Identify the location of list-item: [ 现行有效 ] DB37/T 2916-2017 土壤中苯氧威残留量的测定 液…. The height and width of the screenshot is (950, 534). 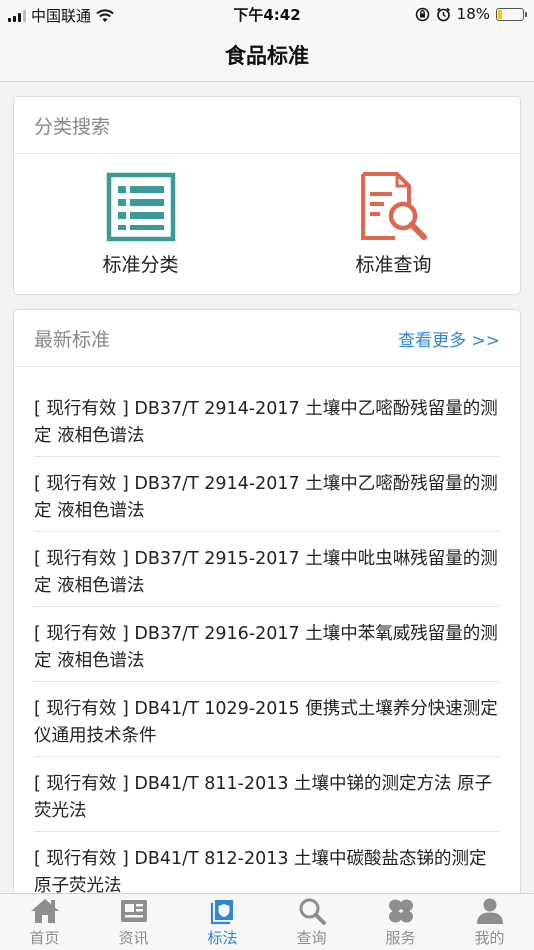
(267, 644).